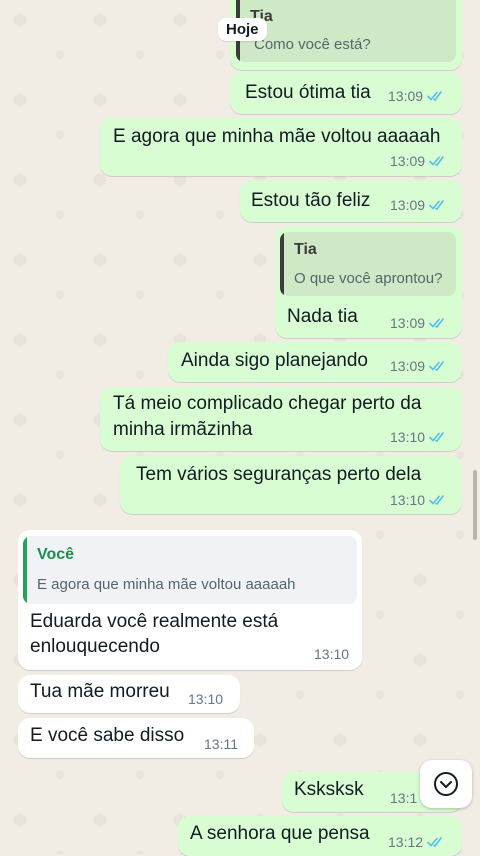  What do you see at coordinates (406, 842) in the screenshot?
I see `message-time: 13:12` at bounding box center [406, 842].